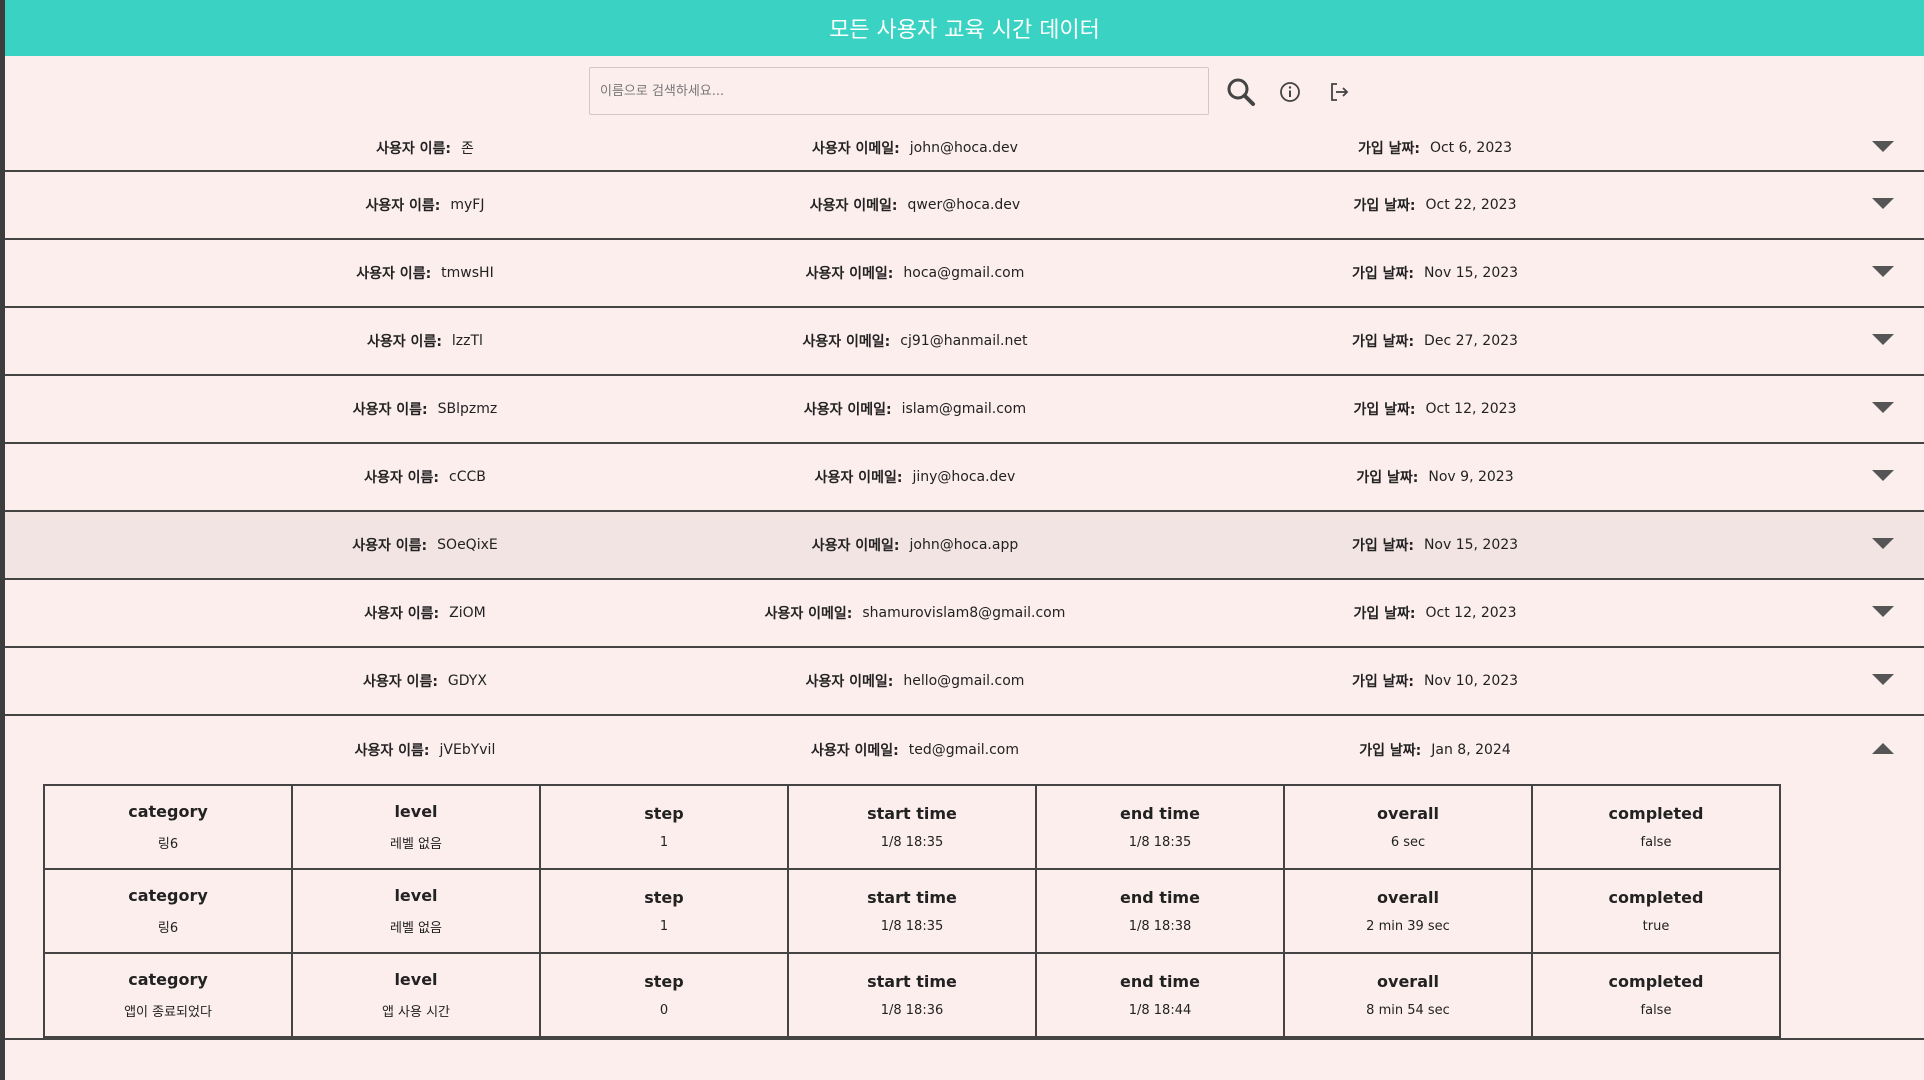 This screenshot has height=1080, width=1924. Describe the element at coordinates (1656, 842) in the screenshot. I see `cell-value: false` at that location.